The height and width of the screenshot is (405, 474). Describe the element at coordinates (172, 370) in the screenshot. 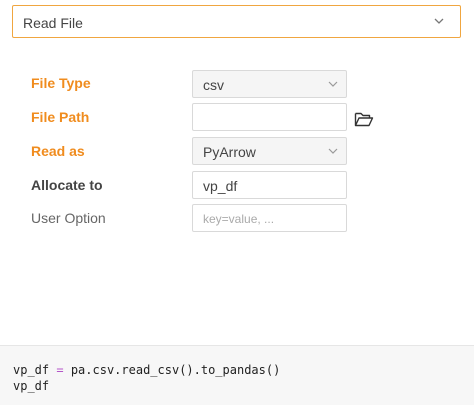

I see `code-line-1-rhs: pa.csv.read_csv().to_pandas()` at that location.